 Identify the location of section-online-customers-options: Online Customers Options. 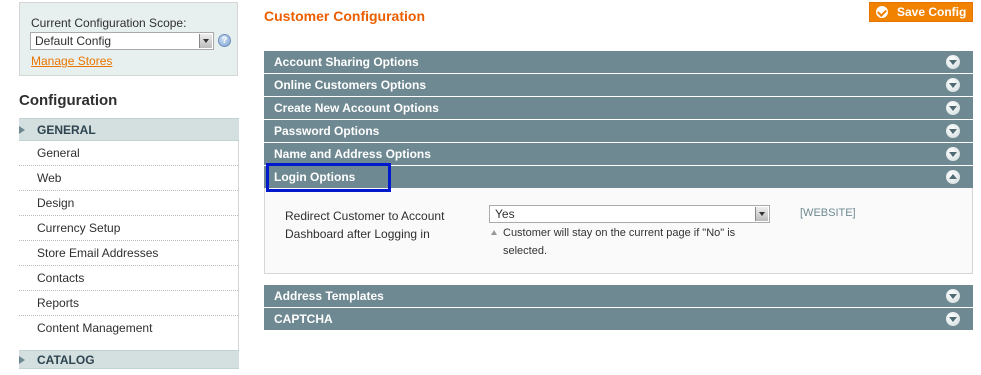
(618, 85).